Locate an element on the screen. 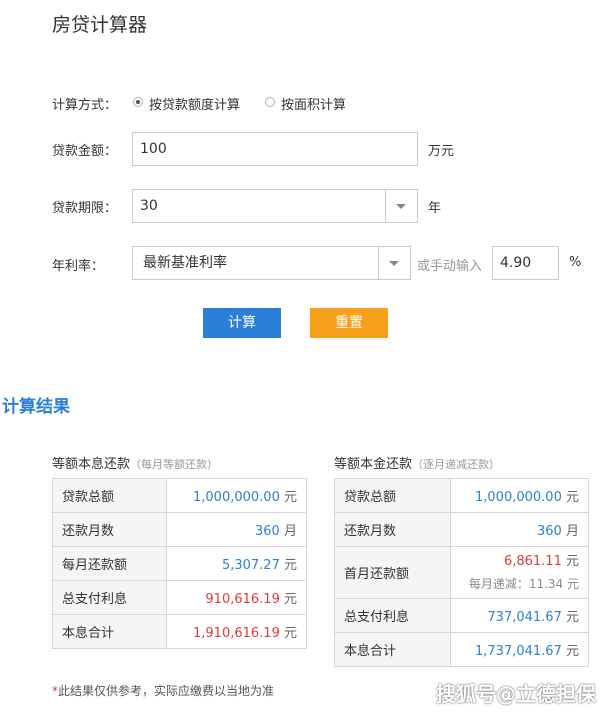 Image resolution: width=604 pixels, height=716 pixels. rate-label: 年利率： is located at coordinates (78, 266).